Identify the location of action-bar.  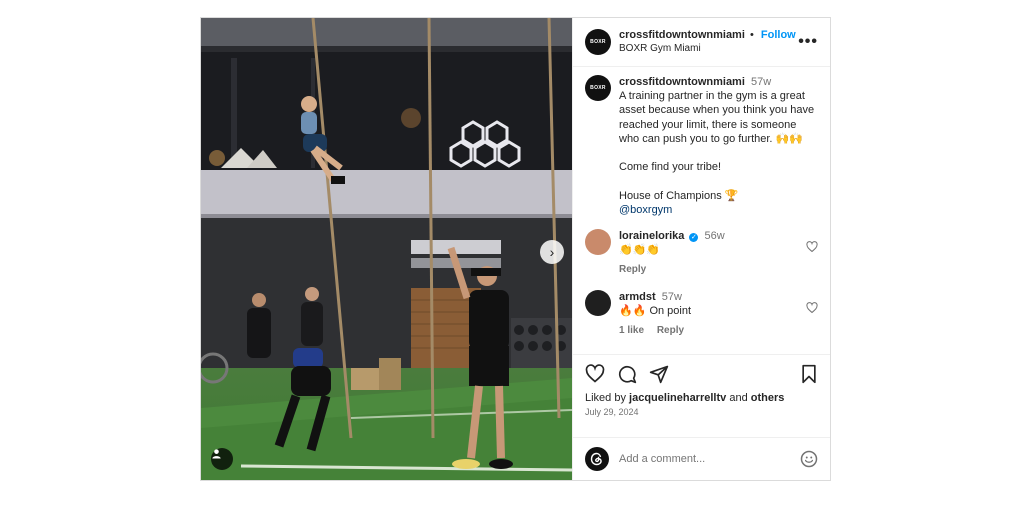
(701, 373).